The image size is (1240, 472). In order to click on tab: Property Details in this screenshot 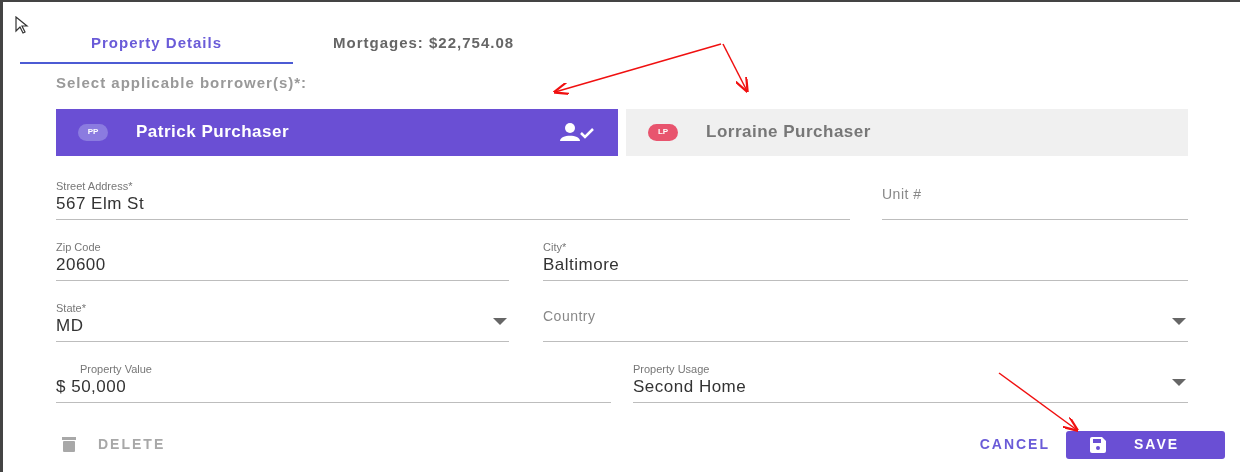, I will do `click(156, 44)`.